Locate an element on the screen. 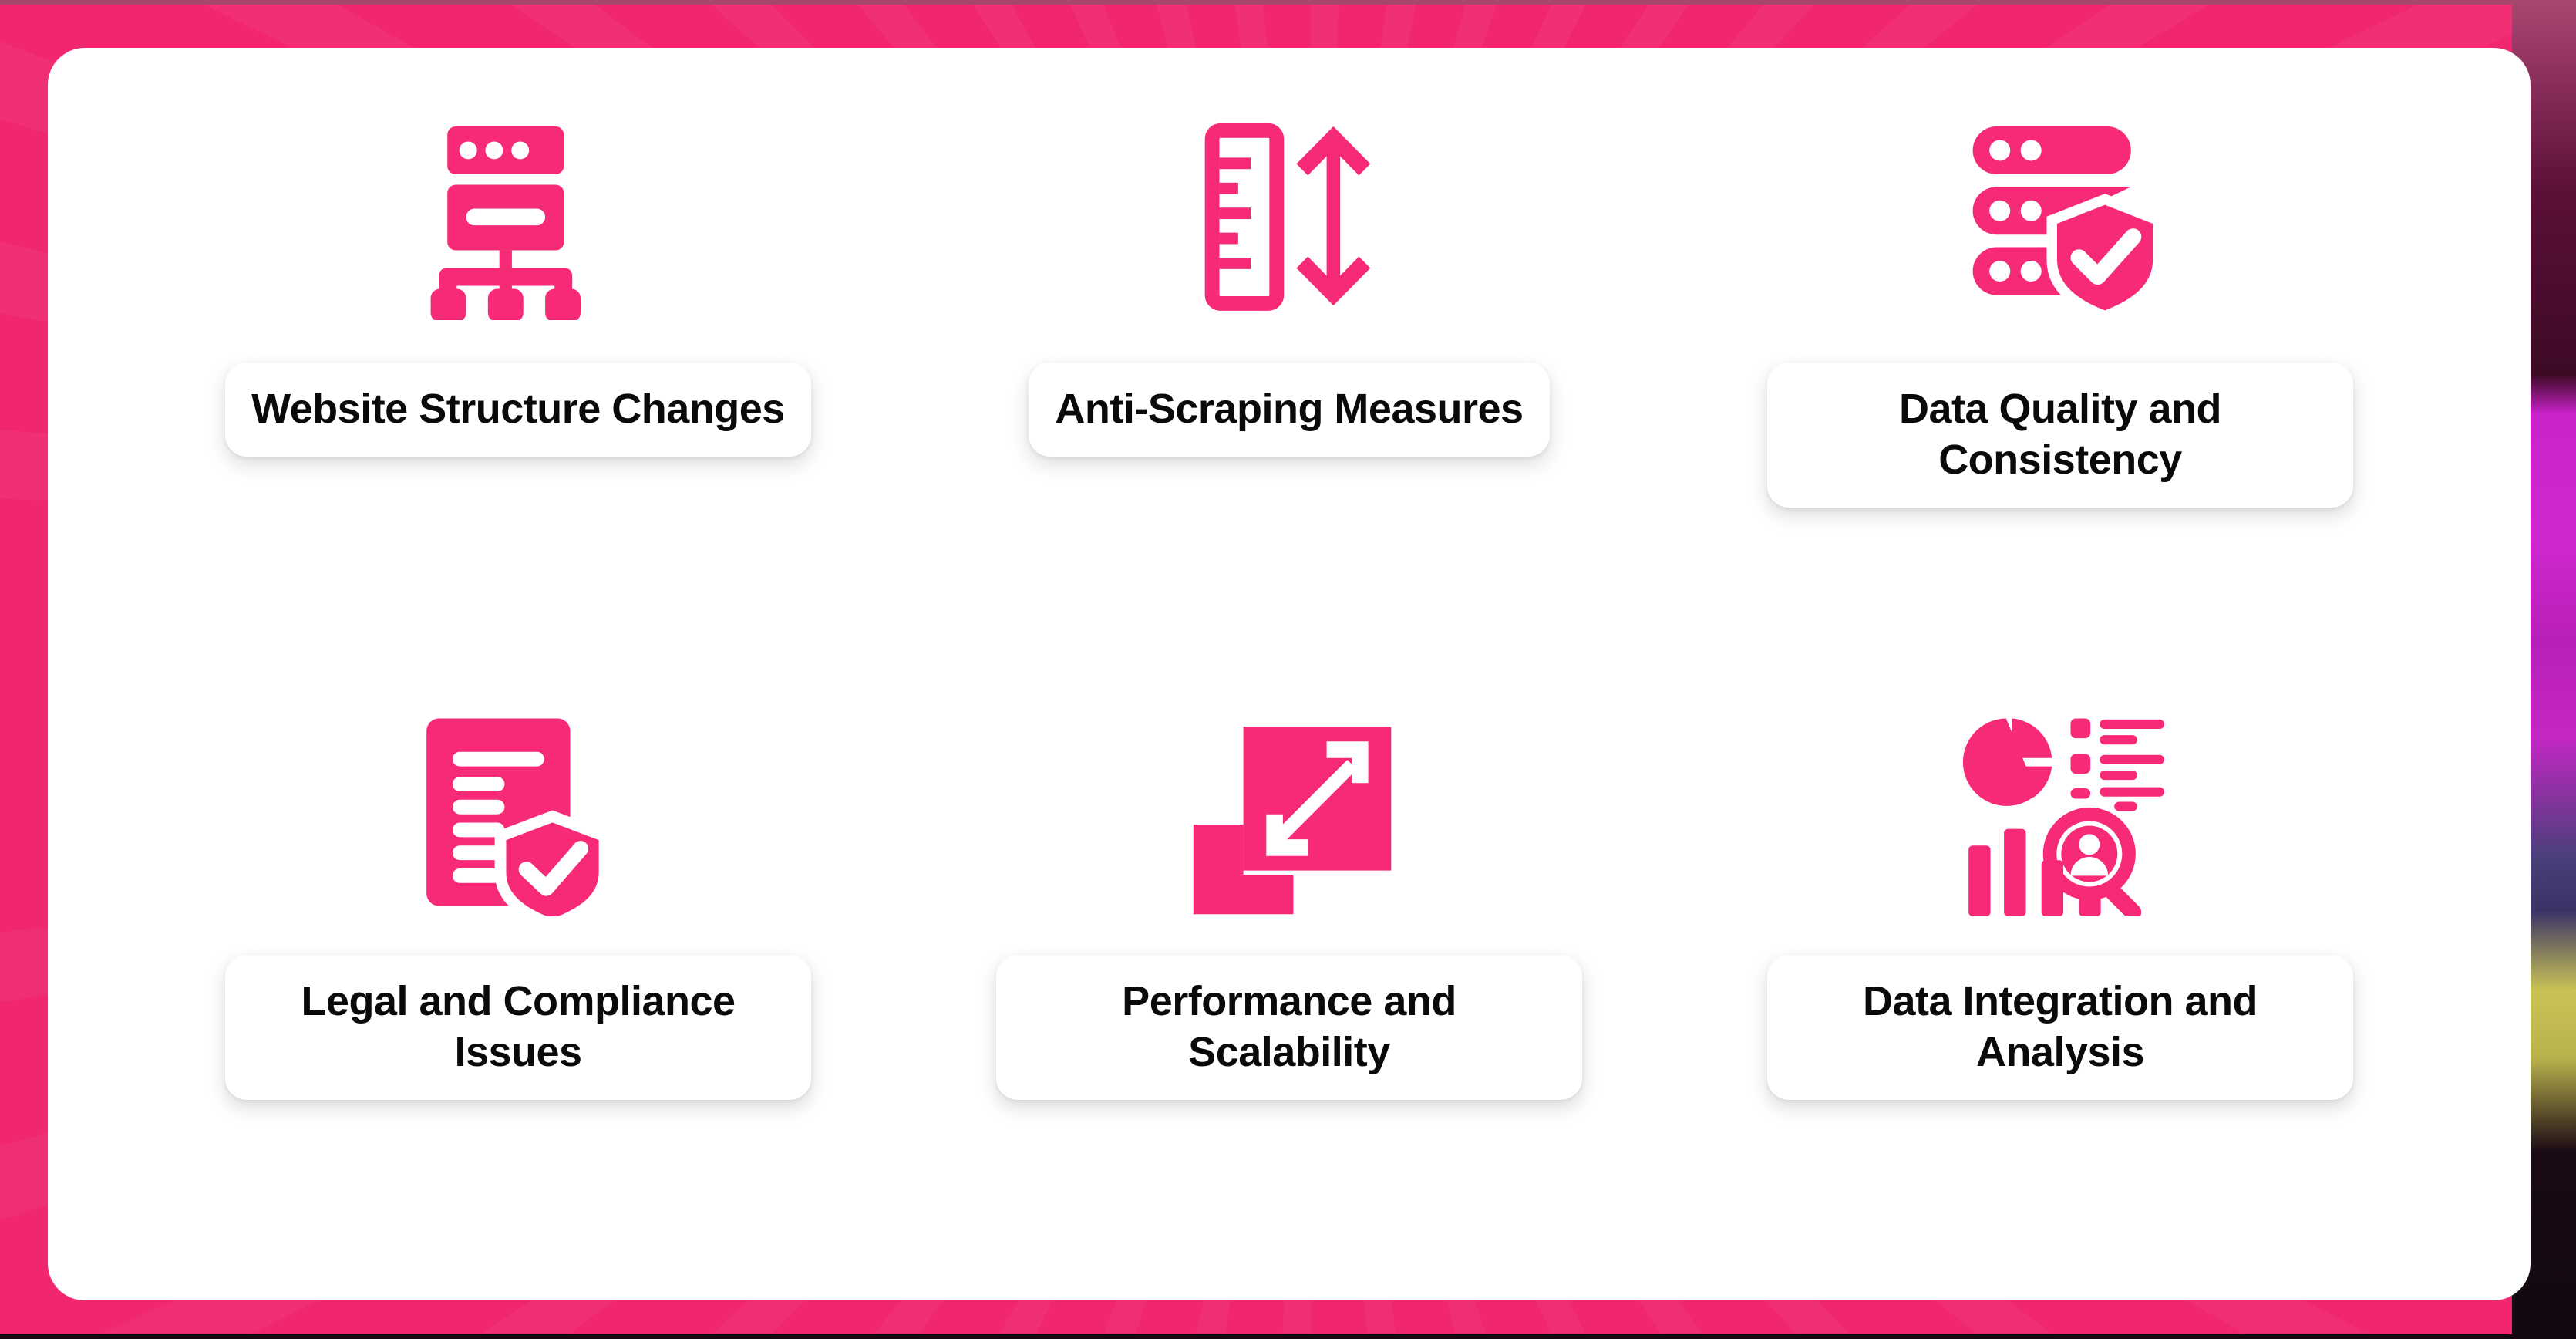  ruler-vertical-arrow-icon is located at coordinates (1287, 217).